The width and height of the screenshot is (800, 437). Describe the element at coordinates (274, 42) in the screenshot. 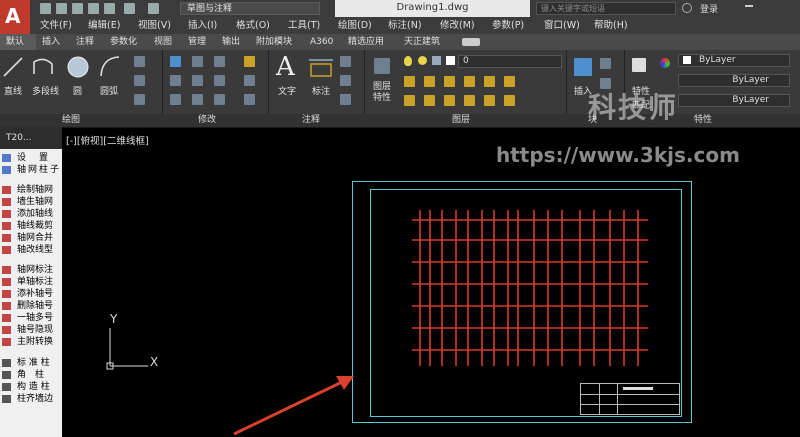

I see `tab-addins: 附加模块` at that location.